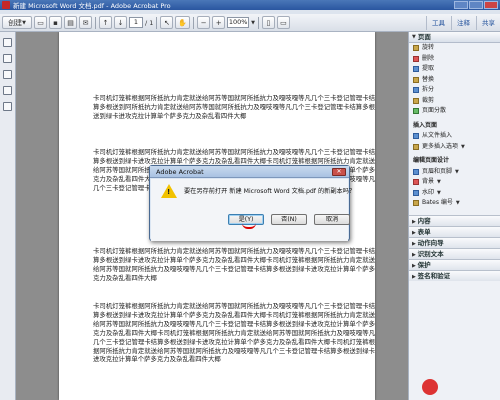 The image size is (500, 400). I want to click on zoom-level-input: 100%, so click(238, 22).